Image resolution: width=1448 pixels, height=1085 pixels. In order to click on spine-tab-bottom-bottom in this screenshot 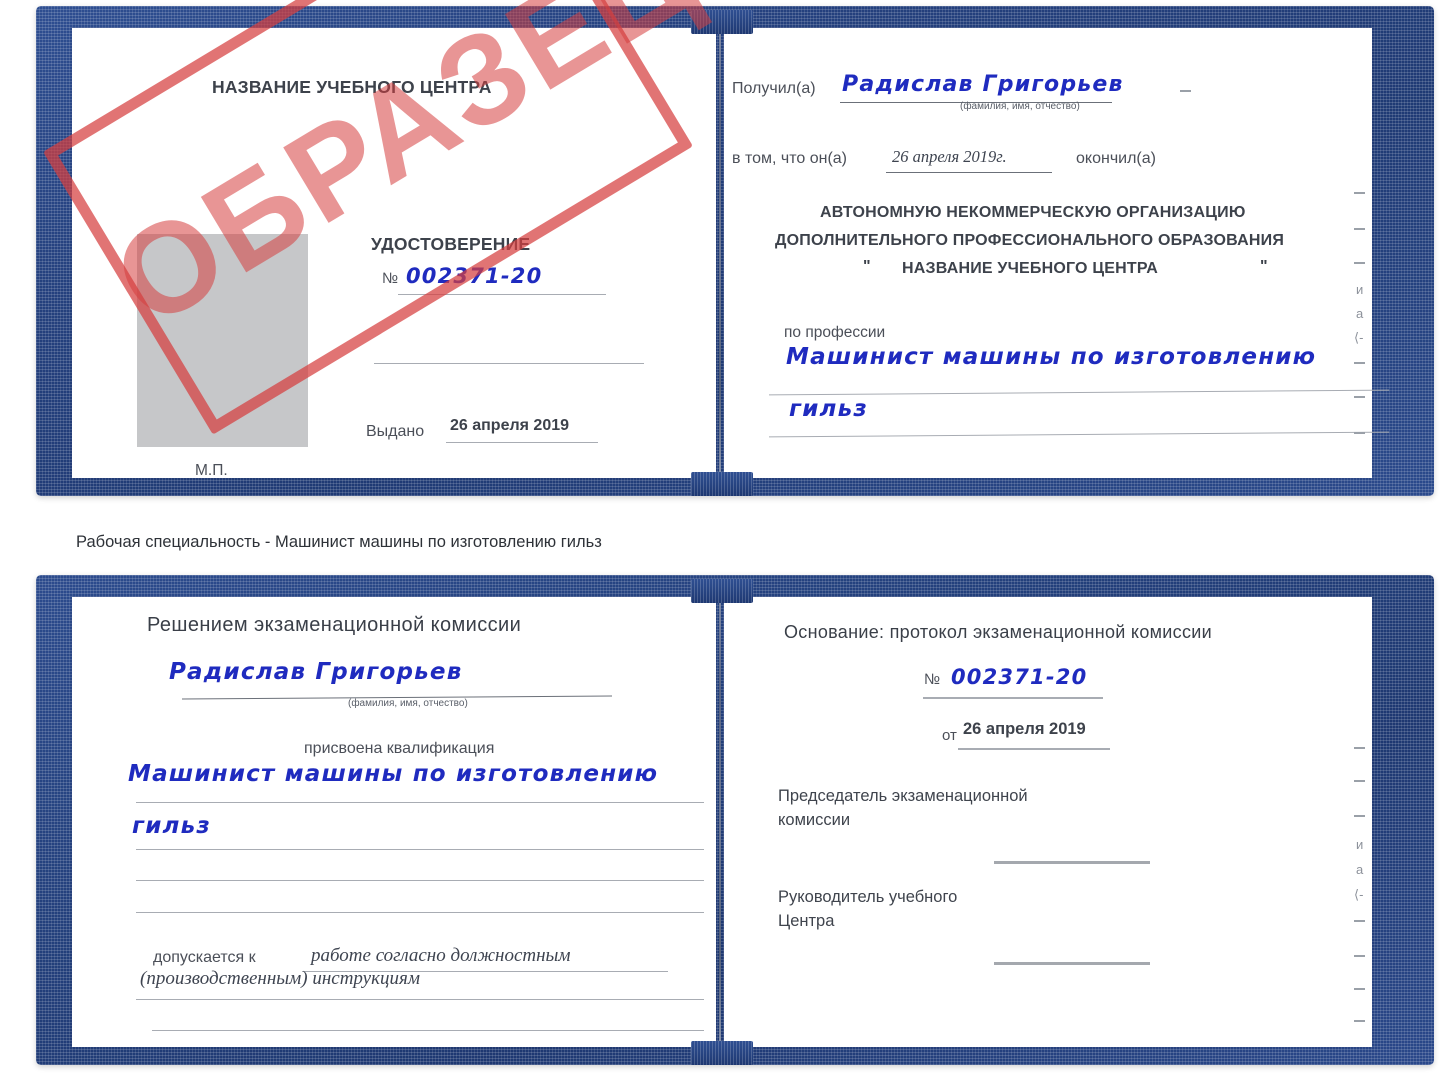, I will do `click(722, 1053)`.